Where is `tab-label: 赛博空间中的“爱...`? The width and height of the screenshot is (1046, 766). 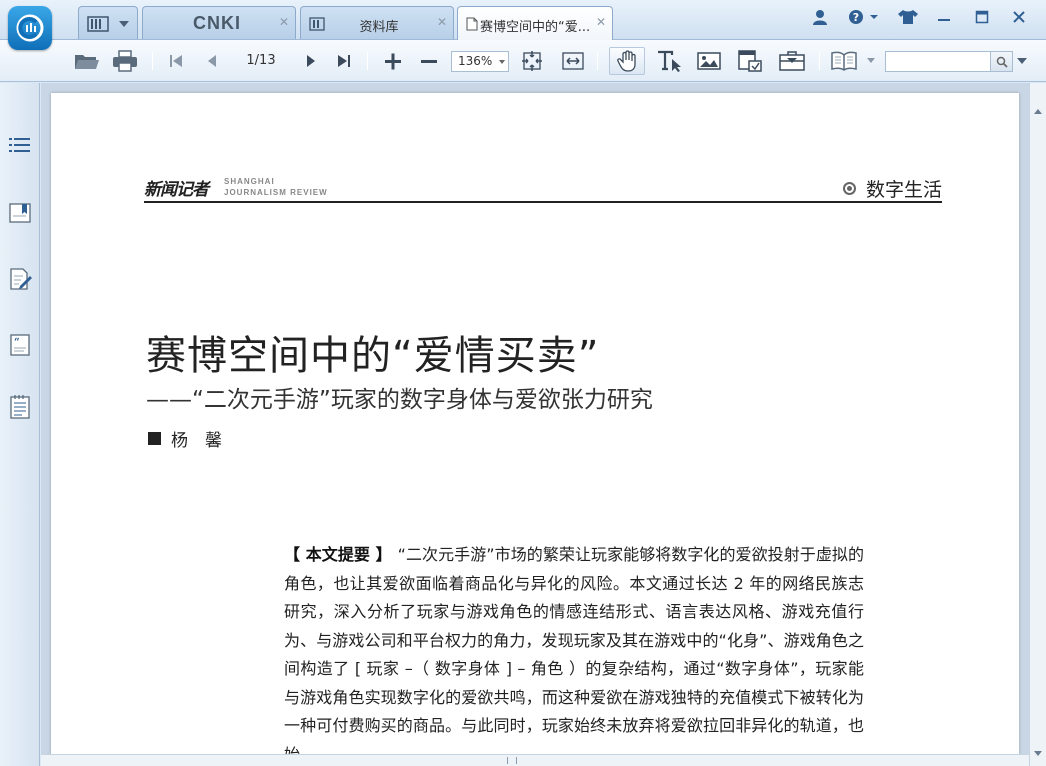
tab-label: 赛博空间中的“爱... is located at coordinates (535, 27).